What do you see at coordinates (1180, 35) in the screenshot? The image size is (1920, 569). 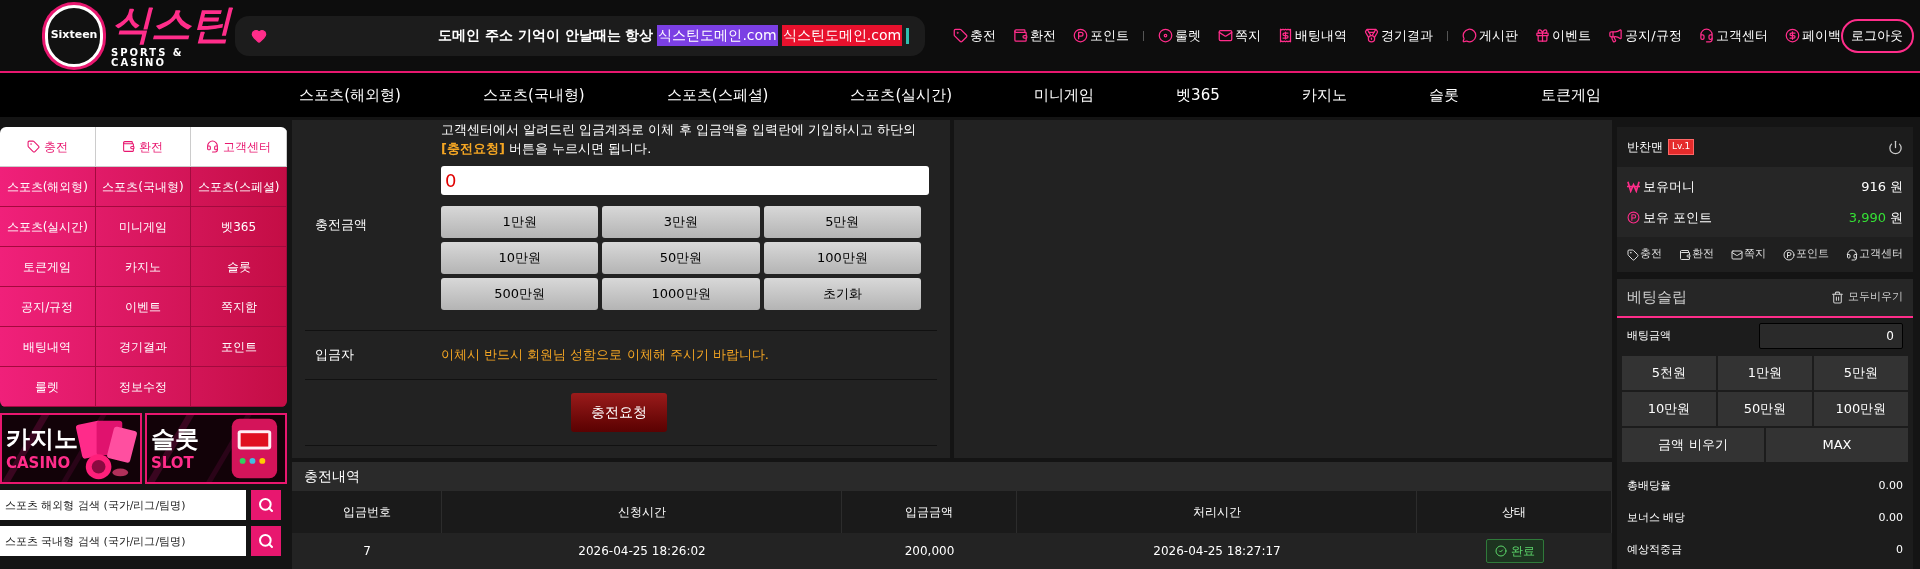 I see `header-link: 룰렛` at bounding box center [1180, 35].